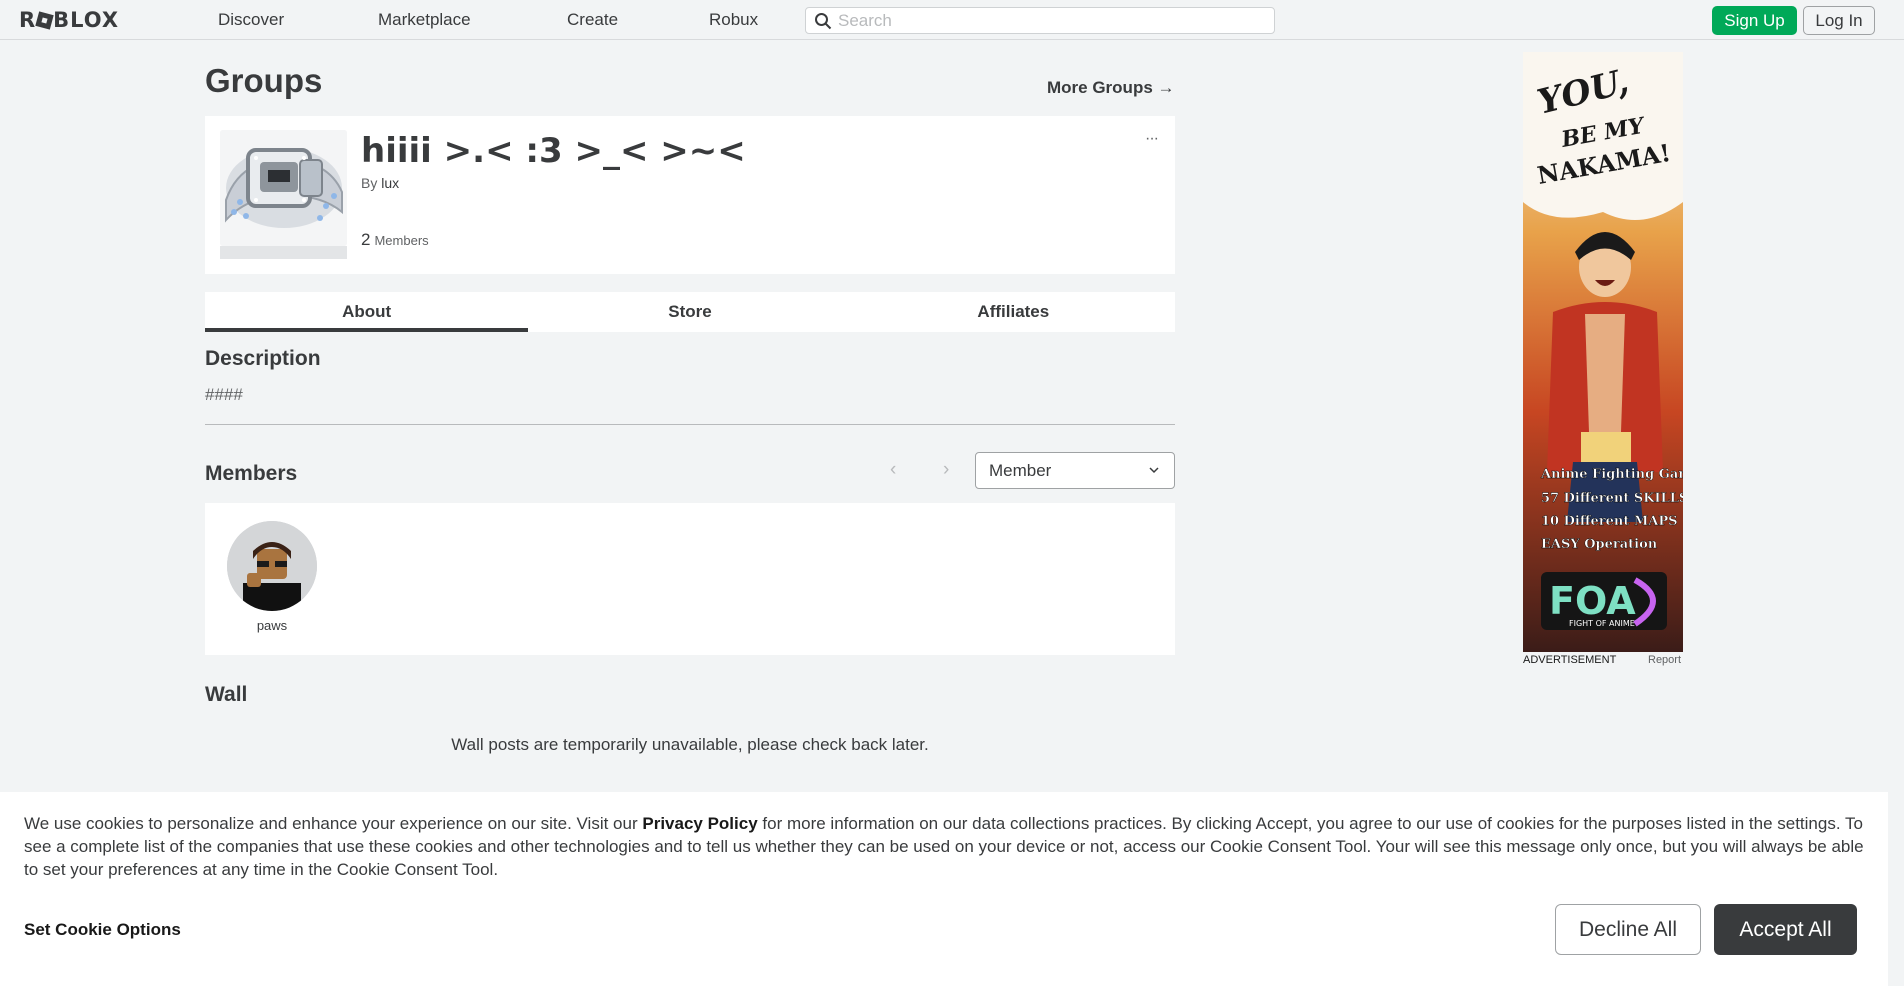  Describe the element at coordinates (690, 424) in the screenshot. I see `section-divider` at that location.